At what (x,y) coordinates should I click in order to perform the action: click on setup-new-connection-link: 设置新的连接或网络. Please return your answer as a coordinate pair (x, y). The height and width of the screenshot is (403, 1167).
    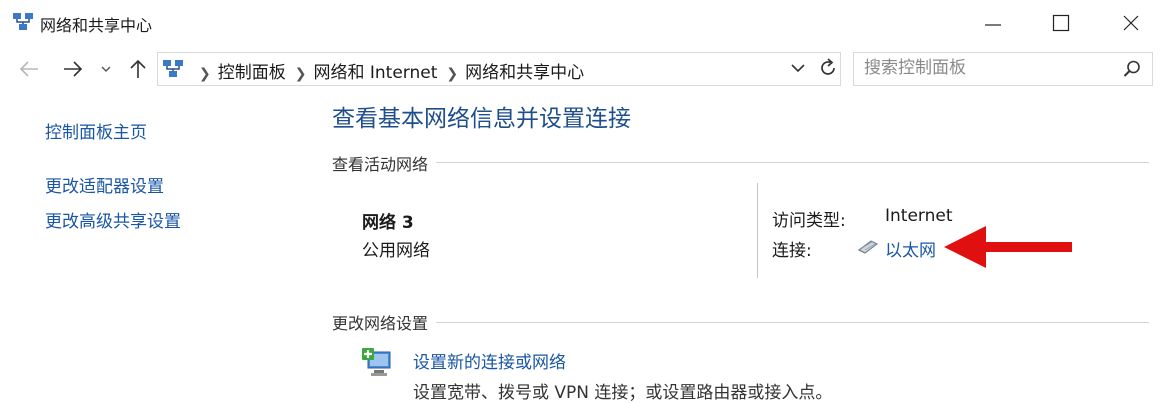
    Looking at the image, I should click on (489, 360).